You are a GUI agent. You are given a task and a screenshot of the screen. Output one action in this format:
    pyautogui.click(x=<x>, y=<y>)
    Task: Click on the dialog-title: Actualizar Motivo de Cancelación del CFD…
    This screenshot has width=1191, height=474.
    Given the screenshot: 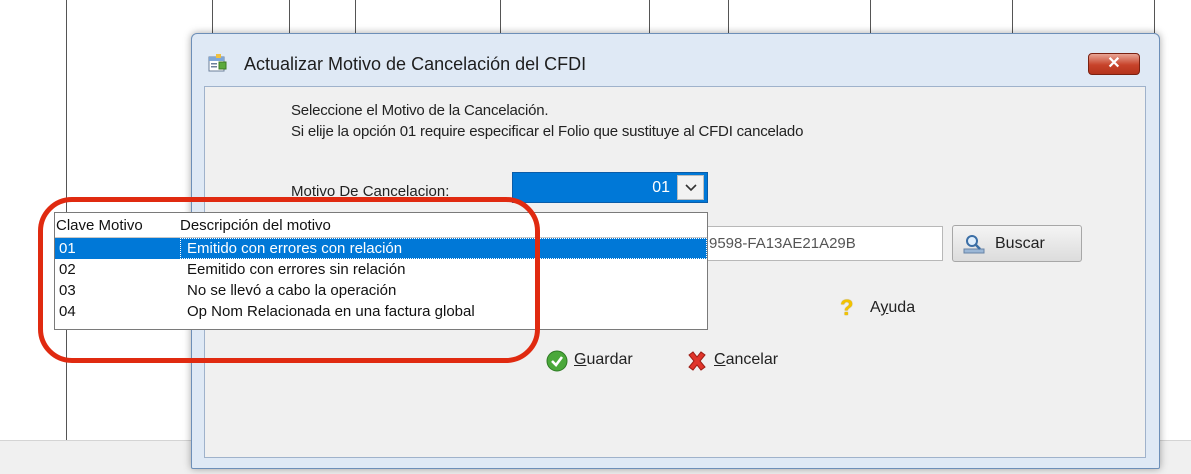 What is the action you would take?
    pyautogui.click(x=415, y=64)
    